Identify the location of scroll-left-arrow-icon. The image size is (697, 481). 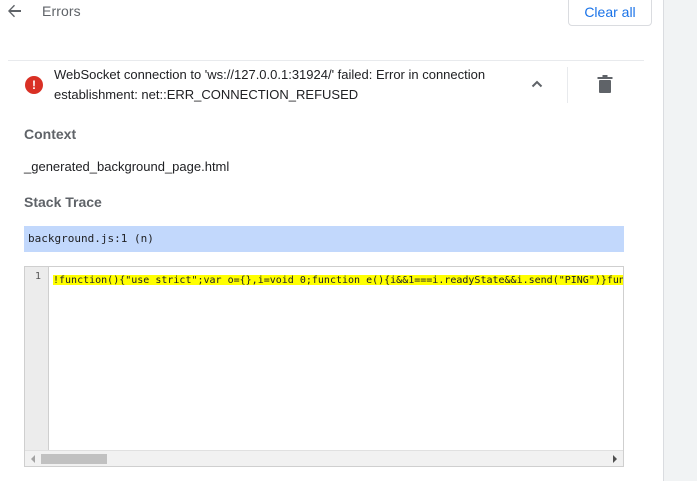
(33, 459).